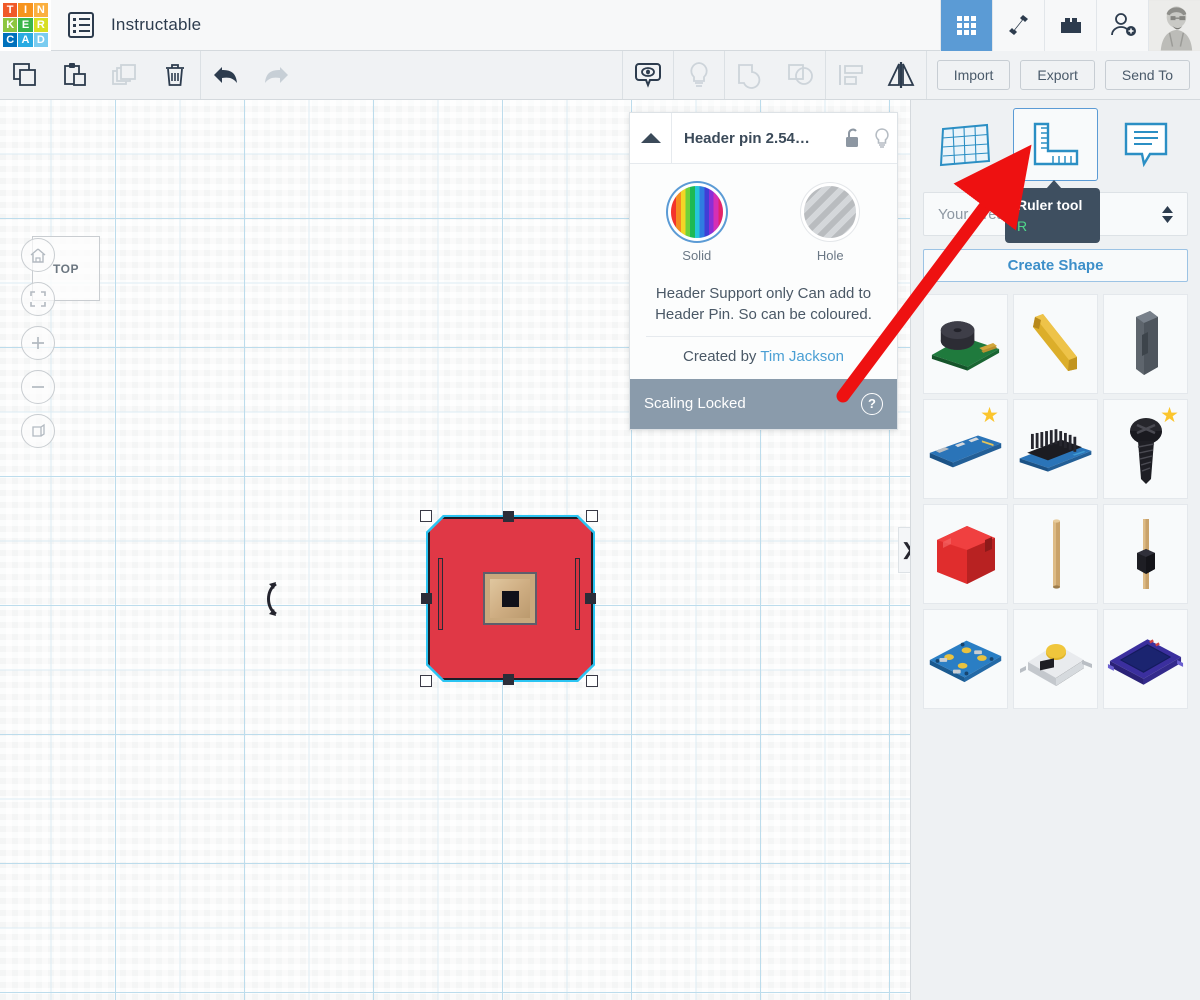 The width and height of the screenshot is (1200, 1000). I want to click on lightbulb-icon-props, so click(882, 138).